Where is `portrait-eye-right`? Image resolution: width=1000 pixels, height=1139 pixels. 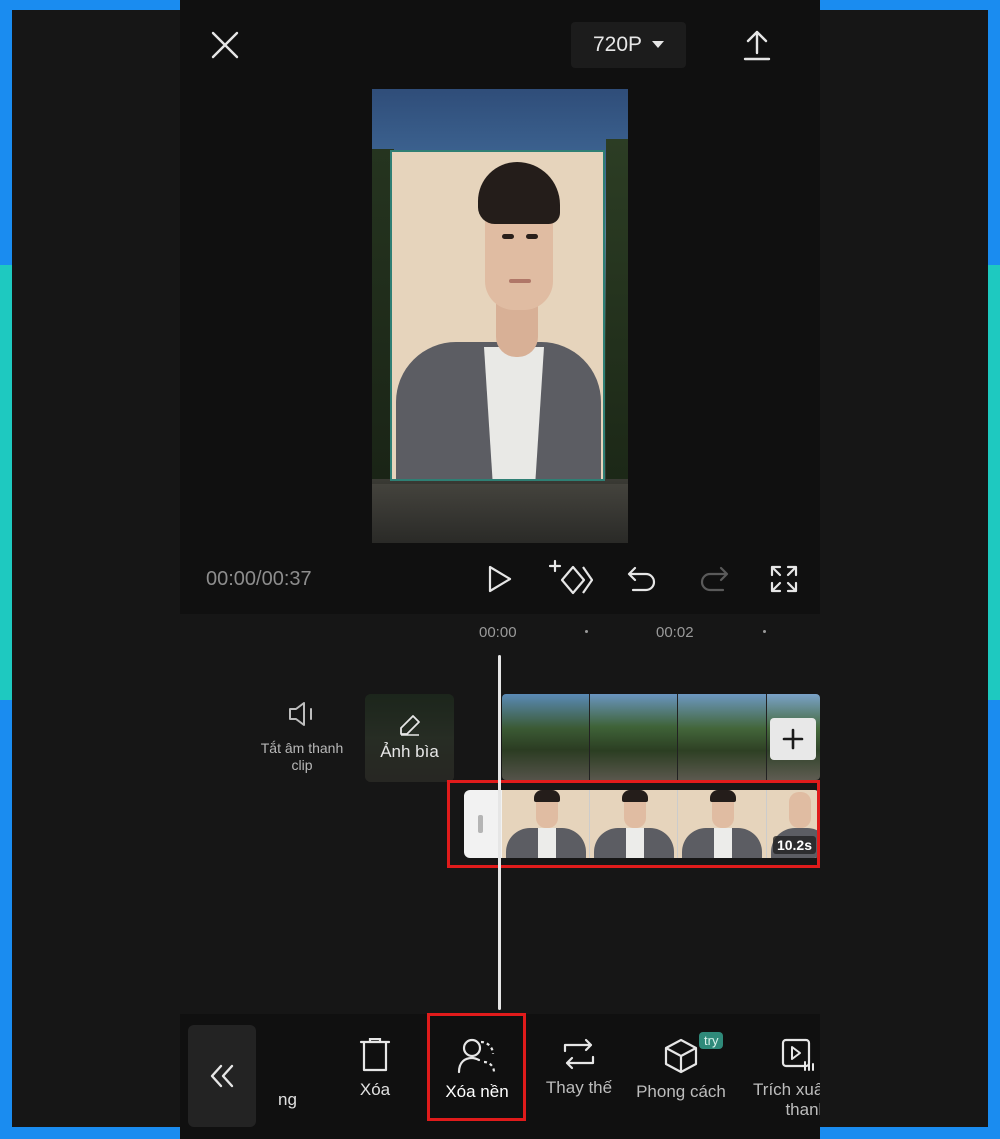
portrait-eye-right is located at coordinates (532, 236).